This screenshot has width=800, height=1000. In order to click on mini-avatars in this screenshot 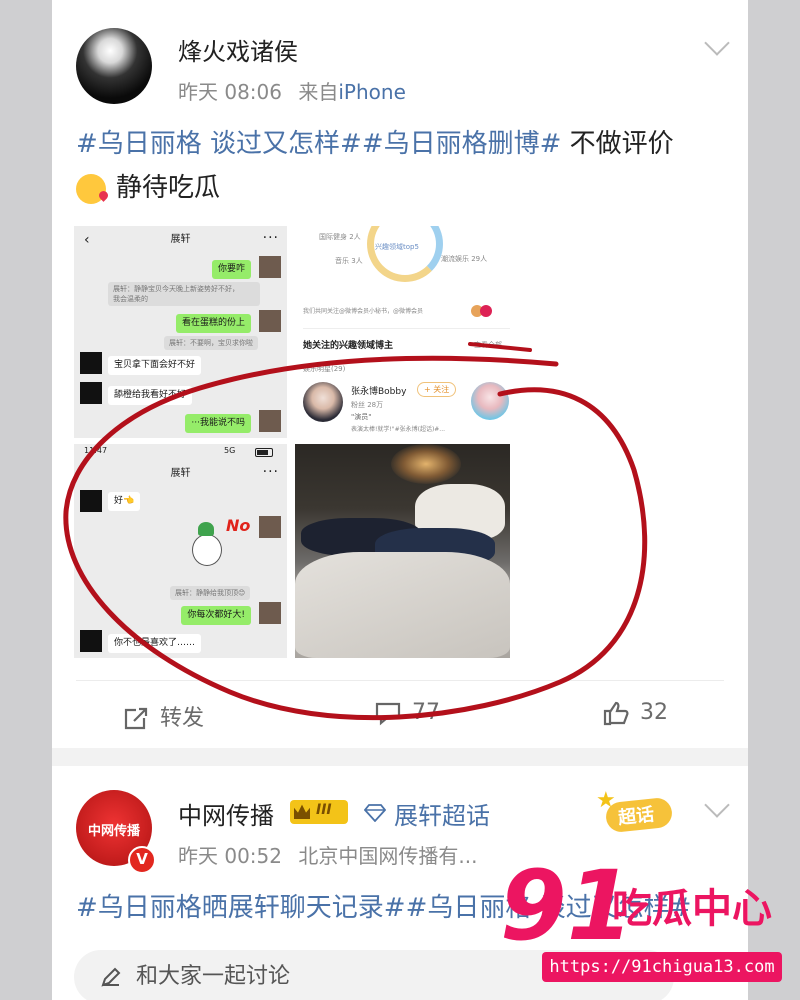, I will do `click(481, 311)`.